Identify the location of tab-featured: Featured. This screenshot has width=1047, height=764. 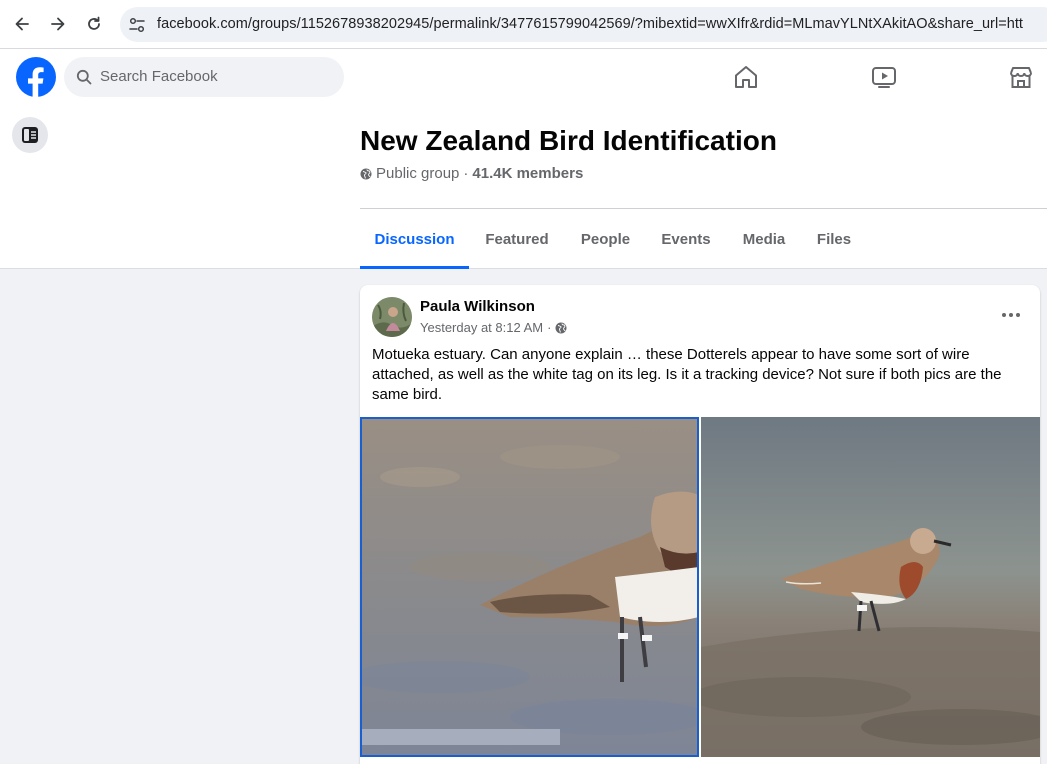
(517, 239).